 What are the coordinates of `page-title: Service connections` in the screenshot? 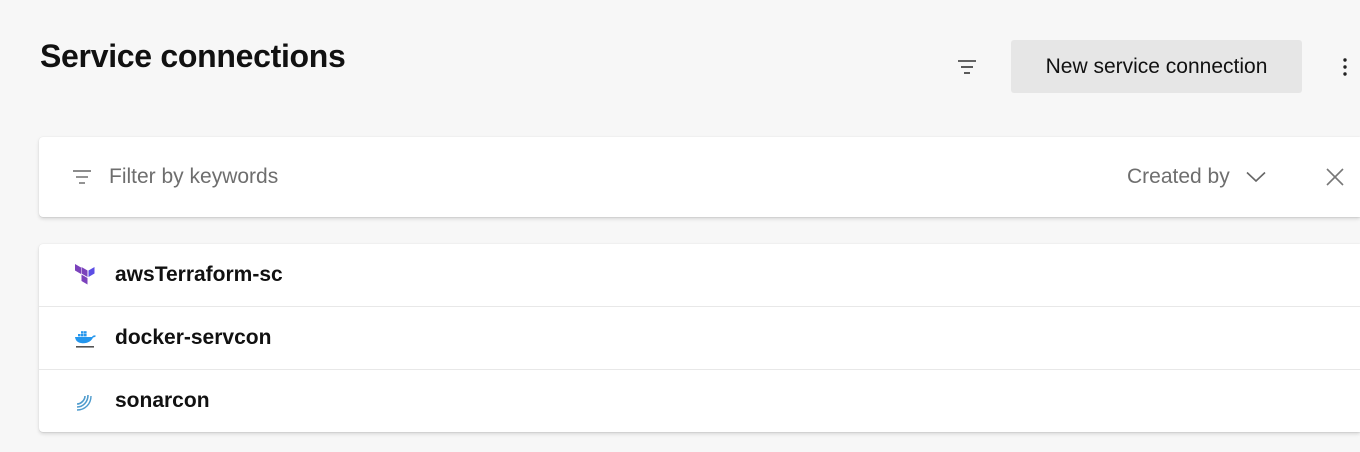 It's located at (193, 56).